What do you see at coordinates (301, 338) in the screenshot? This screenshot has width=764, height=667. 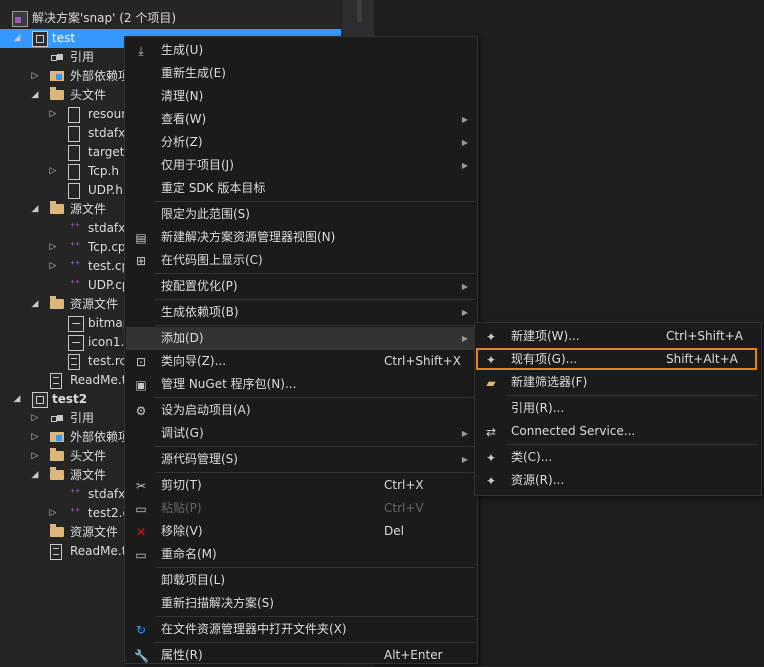 I see `context_menu-item: 添加(D) ▶` at bounding box center [301, 338].